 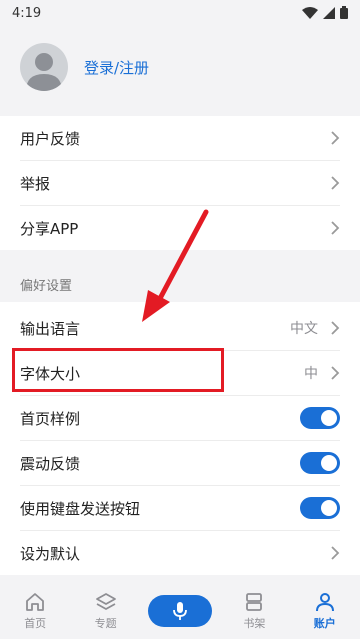 I want to click on vibration-feedback-toggle, so click(x=320, y=463).